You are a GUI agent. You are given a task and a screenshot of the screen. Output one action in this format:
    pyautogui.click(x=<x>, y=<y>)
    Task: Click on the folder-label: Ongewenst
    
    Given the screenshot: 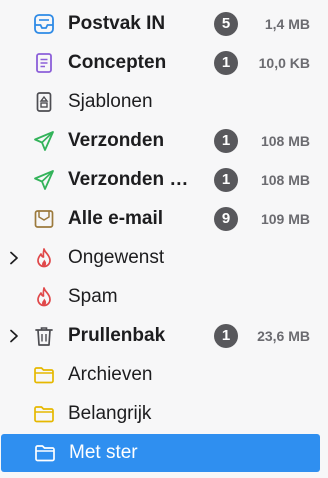 What is the action you would take?
    pyautogui.click(x=116, y=257)
    